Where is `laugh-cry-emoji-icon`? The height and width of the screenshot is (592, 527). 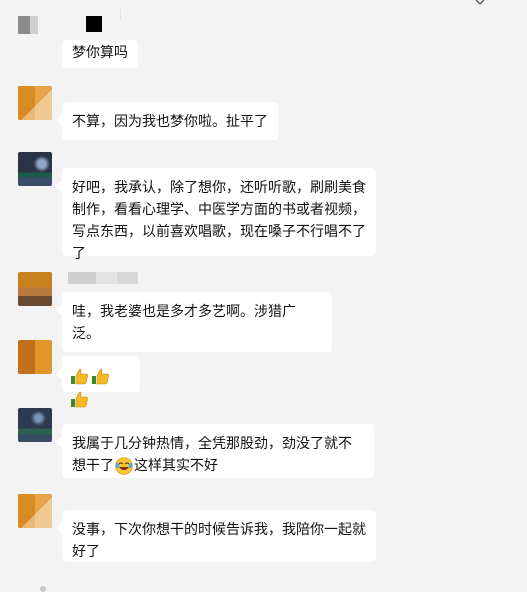
laugh-cry-emoji-icon is located at coordinates (124, 466).